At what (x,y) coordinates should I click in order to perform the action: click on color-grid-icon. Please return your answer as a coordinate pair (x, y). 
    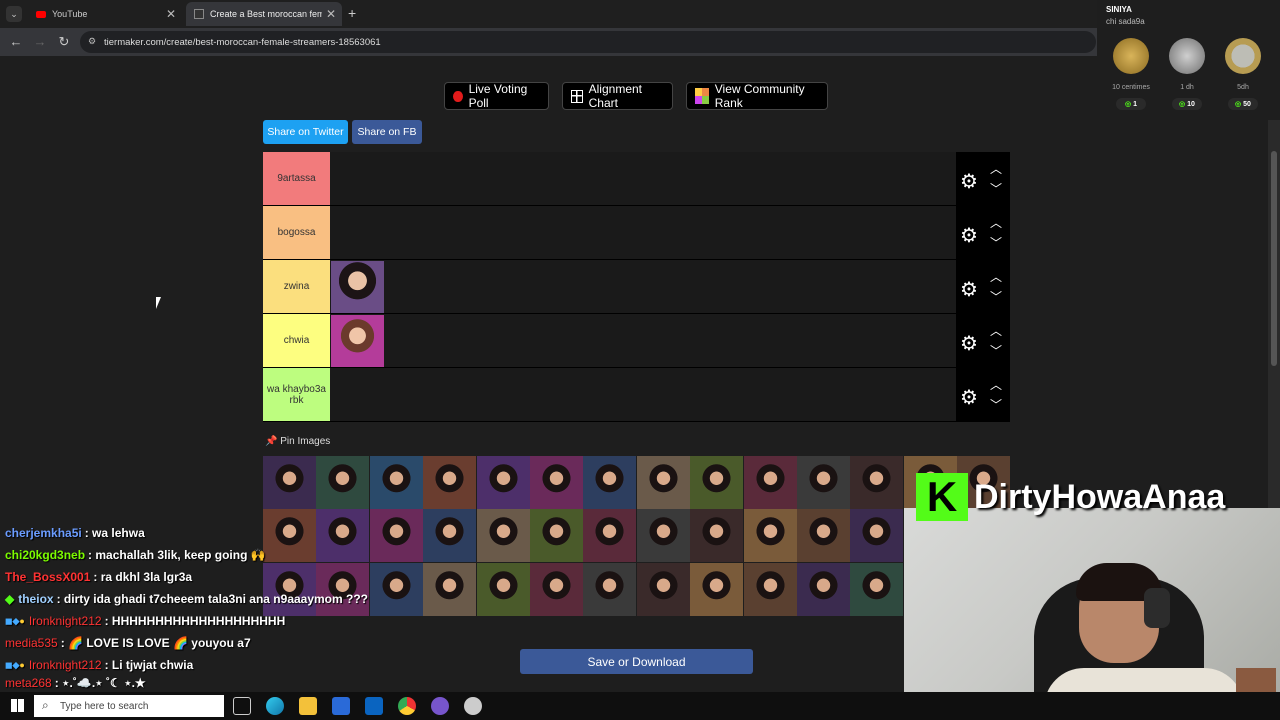
    Looking at the image, I should click on (702, 96).